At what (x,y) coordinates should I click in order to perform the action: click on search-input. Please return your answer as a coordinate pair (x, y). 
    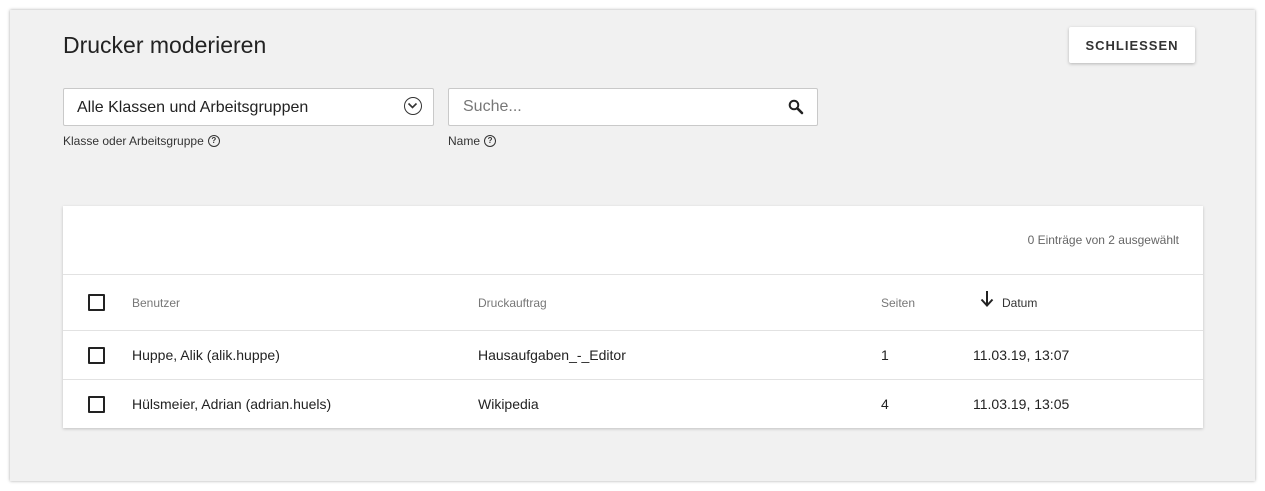
    Looking at the image, I should click on (613, 107).